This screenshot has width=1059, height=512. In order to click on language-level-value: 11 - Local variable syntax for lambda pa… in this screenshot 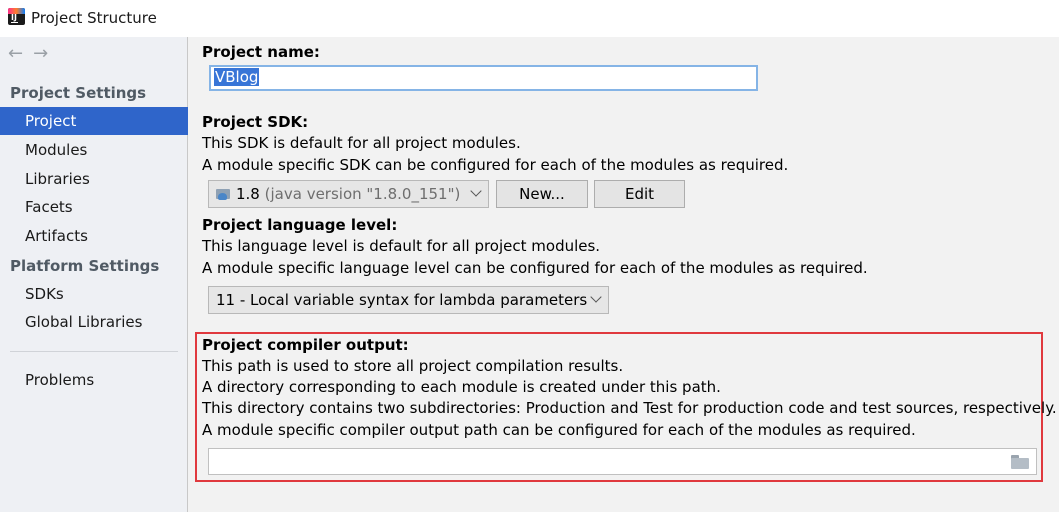, I will do `click(402, 300)`.